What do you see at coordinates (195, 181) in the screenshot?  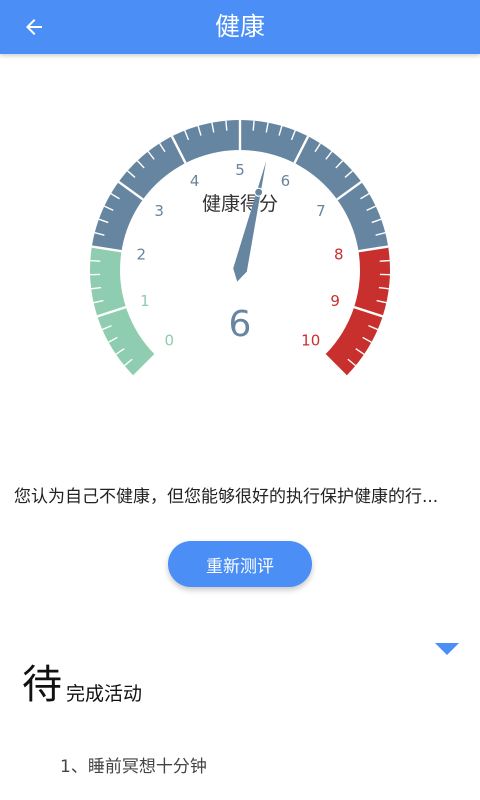 I see `gauge-tick-label: 4` at bounding box center [195, 181].